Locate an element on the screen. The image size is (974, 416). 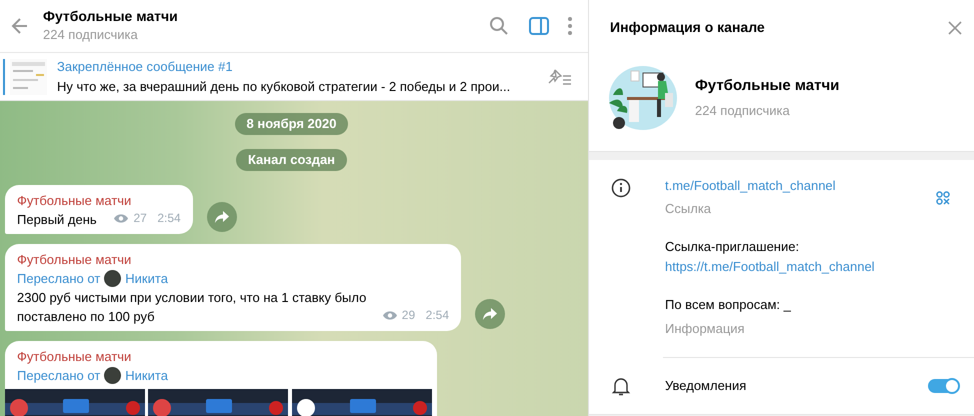
pinned-title: Закреплённое сообщение #1 is located at coordinates (301, 66).